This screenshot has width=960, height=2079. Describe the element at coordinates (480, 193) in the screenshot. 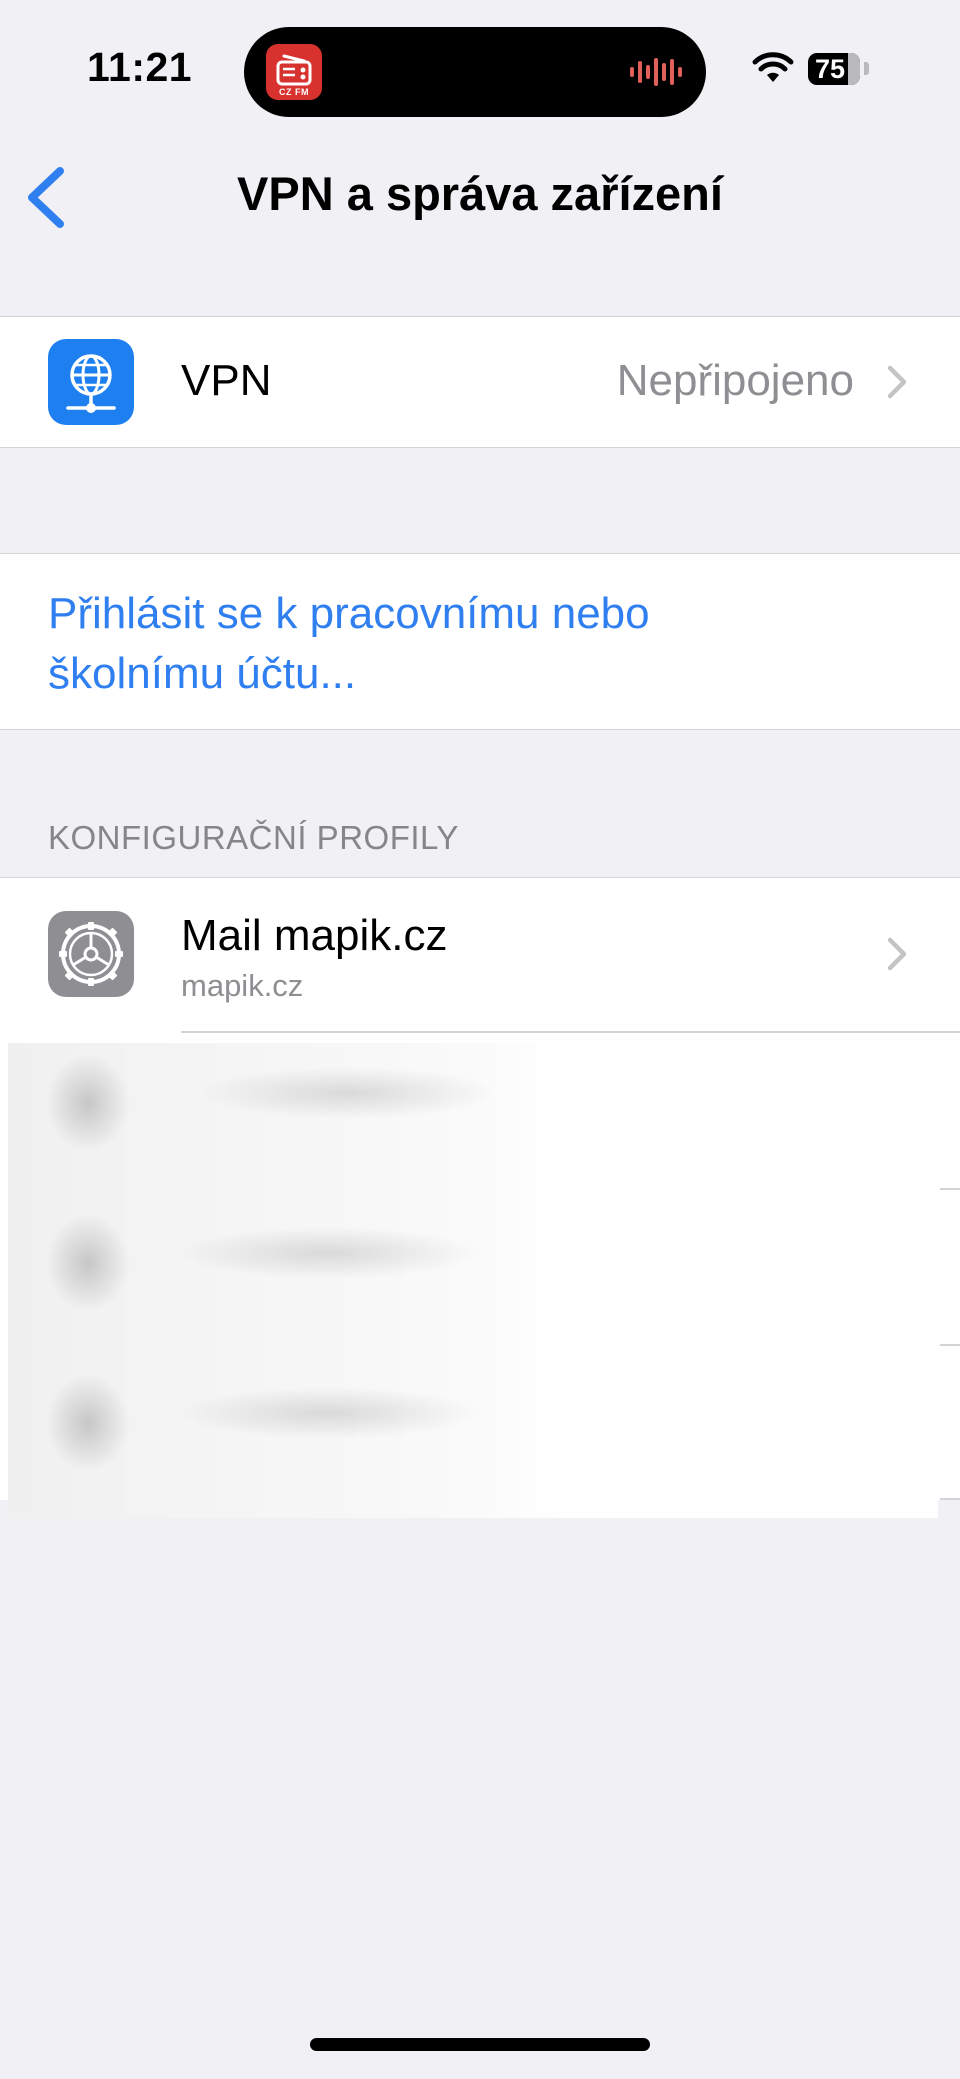

I see `page-title: VPN a správa zařízení` at that location.